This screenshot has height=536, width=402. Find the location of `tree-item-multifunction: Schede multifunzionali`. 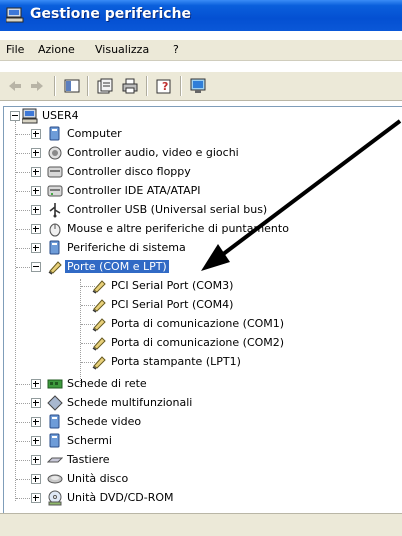

tree-item-multifunction: Schede multifunzionali is located at coordinates (203, 403).